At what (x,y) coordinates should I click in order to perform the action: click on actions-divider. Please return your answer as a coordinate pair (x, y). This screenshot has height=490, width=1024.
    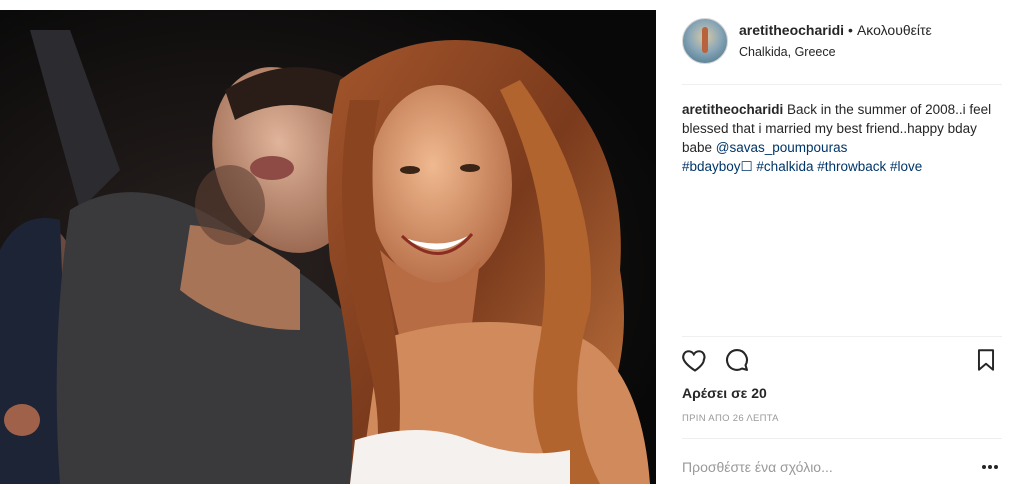
    Looking at the image, I should click on (842, 336).